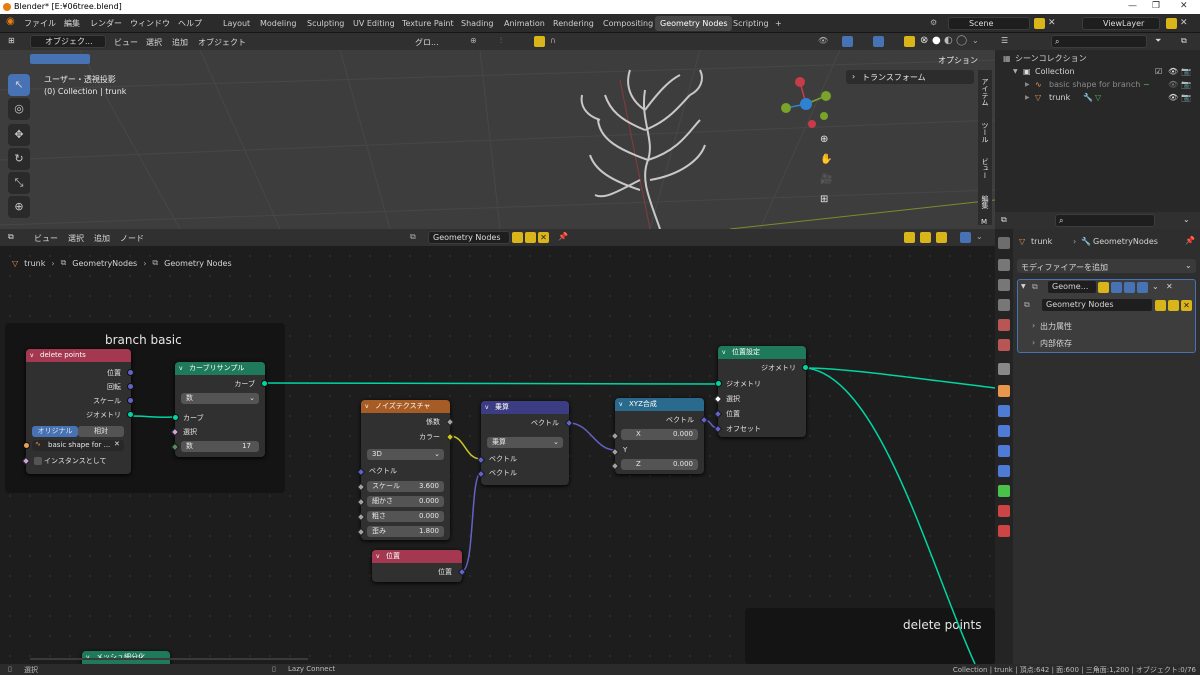  What do you see at coordinates (1056, 326) in the screenshot?
I see `output-attributes-panel: 出力属性` at bounding box center [1056, 326].